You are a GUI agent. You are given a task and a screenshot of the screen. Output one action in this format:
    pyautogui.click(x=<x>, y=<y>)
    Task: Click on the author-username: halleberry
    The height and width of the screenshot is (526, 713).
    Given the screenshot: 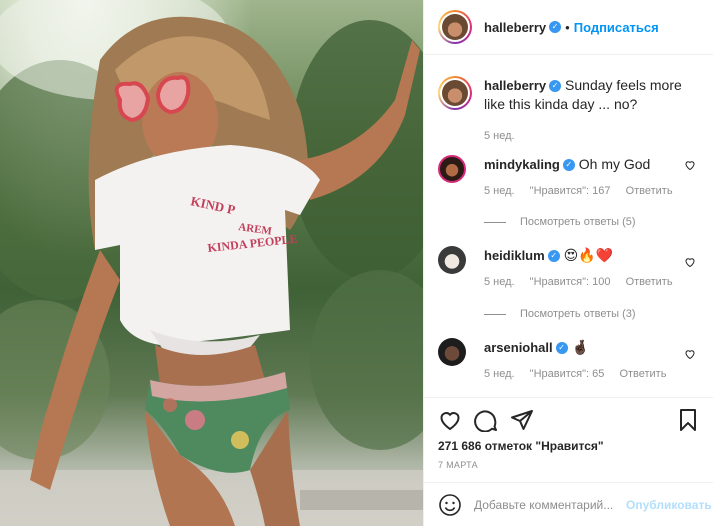 What is the action you would take?
    pyautogui.click(x=515, y=27)
    